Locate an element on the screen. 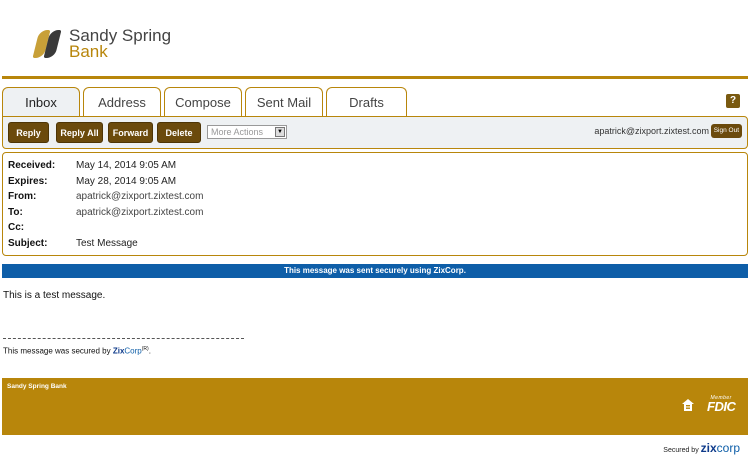 The height and width of the screenshot is (456, 750). tab-sent-mail: Sent Mail is located at coordinates (284, 102).